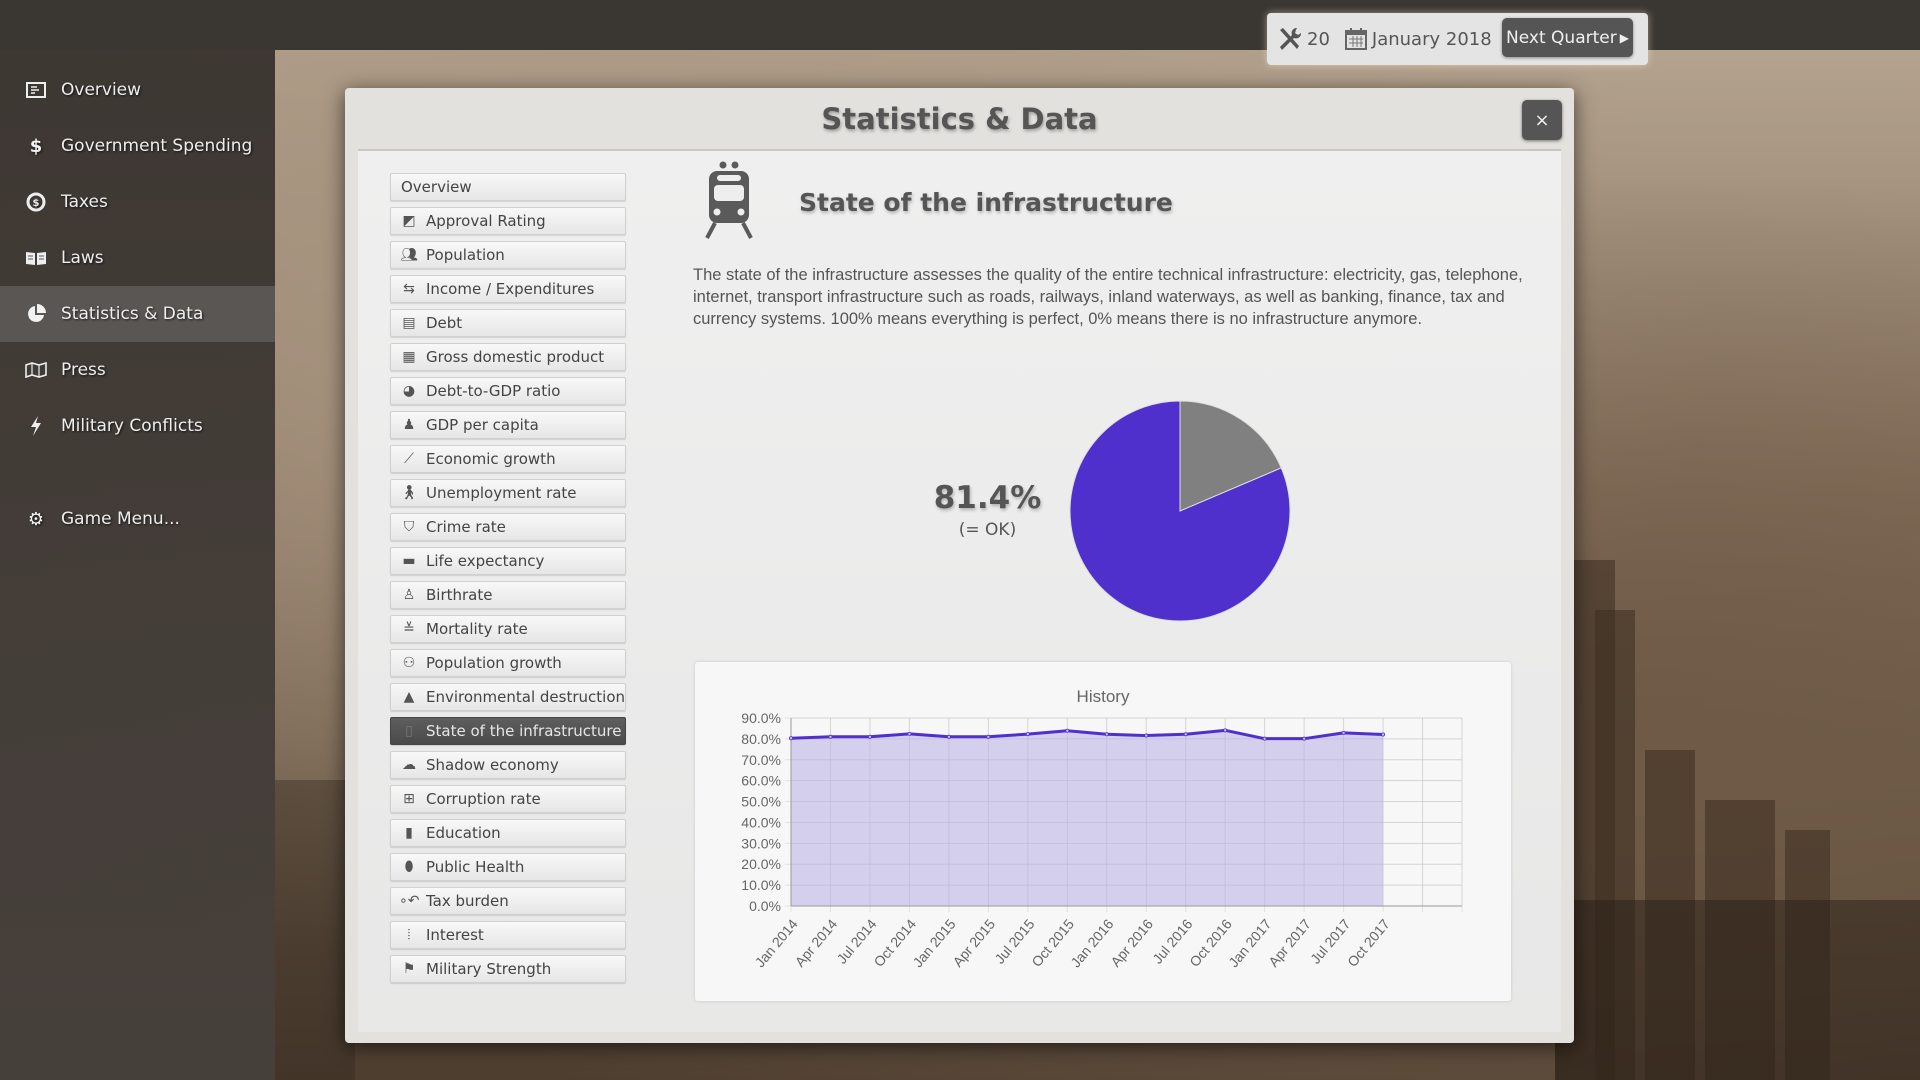 This screenshot has height=1080, width=1920. What do you see at coordinates (508, 697) in the screenshot?
I see `category-environmental-destruction: ▲ Environmental destruction` at bounding box center [508, 697].